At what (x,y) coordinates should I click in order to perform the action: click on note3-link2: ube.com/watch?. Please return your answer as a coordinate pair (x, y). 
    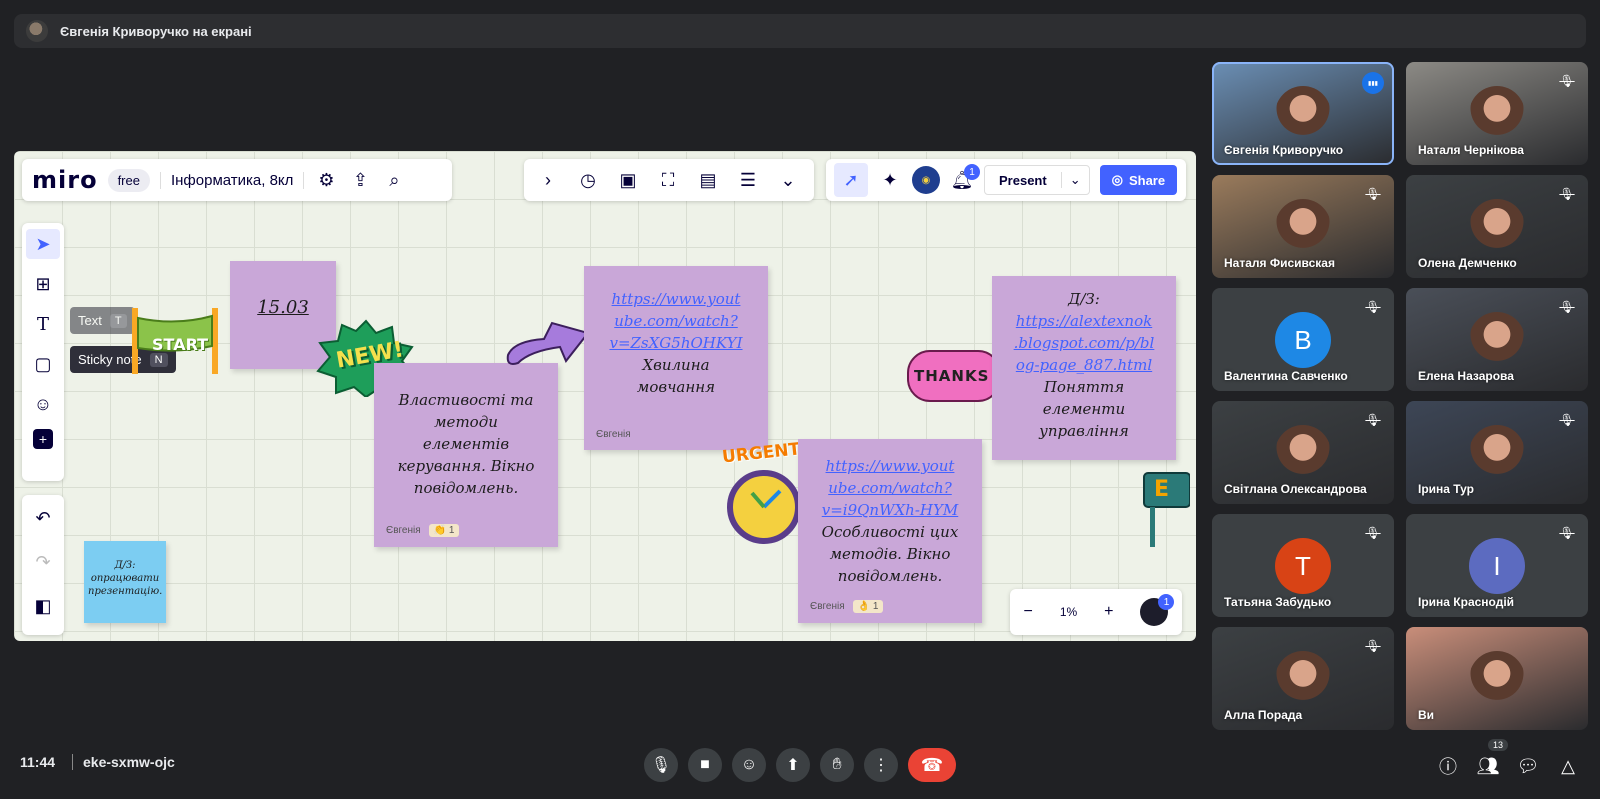
    Looking at the image, I should click on (890, 488).